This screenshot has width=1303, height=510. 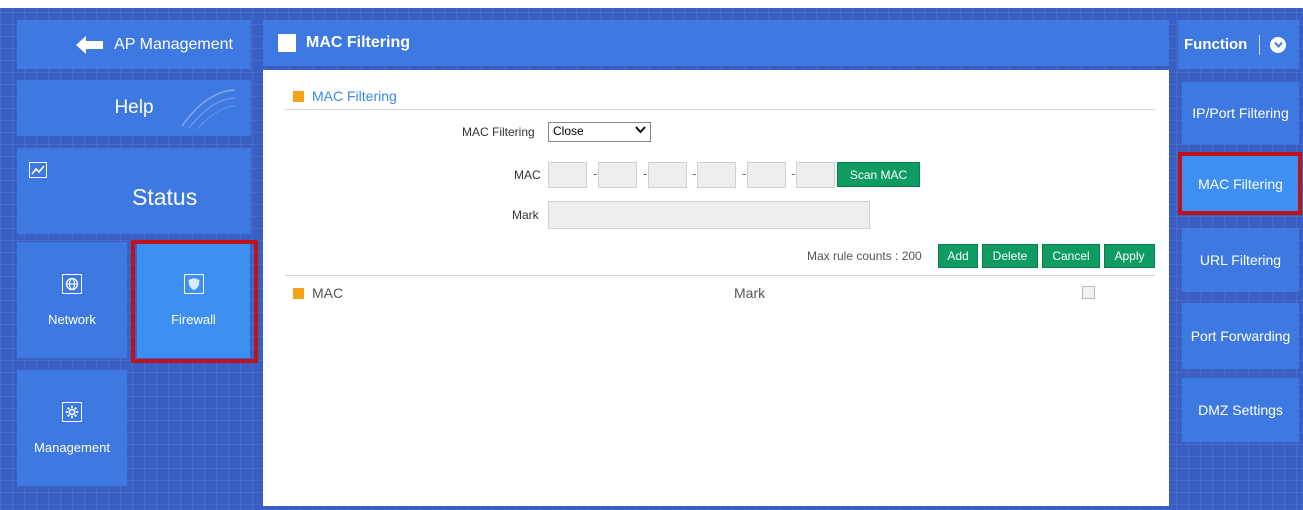 What do you see at coordinates (72, 300) in the screenshot?
I see `network-tile: Network` at bounding box center [72, 300].